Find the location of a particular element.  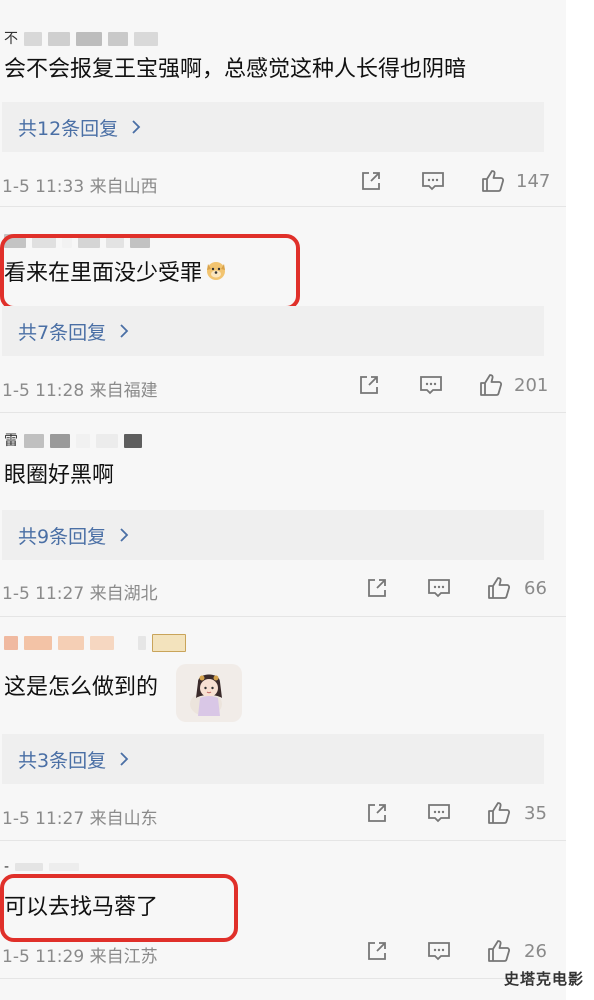

username-fragment: 雷 is located at coordinates (11, 441).